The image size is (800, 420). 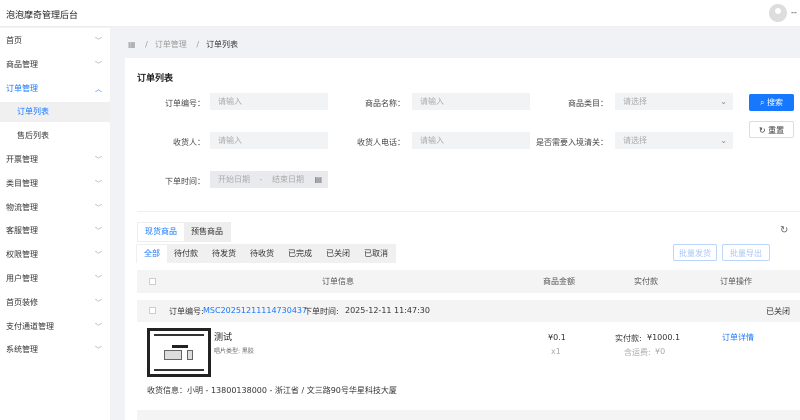 I want to click on sidebar-item-label: 支付通道管理, so click(x=30, y=326).